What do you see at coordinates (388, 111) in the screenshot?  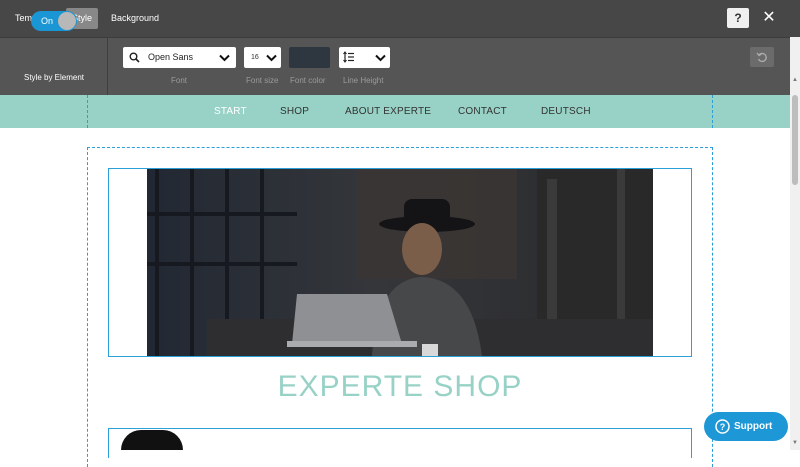 I see `nav-item-about: ABOUT EXPERTE` at bounding box center [388, 111].